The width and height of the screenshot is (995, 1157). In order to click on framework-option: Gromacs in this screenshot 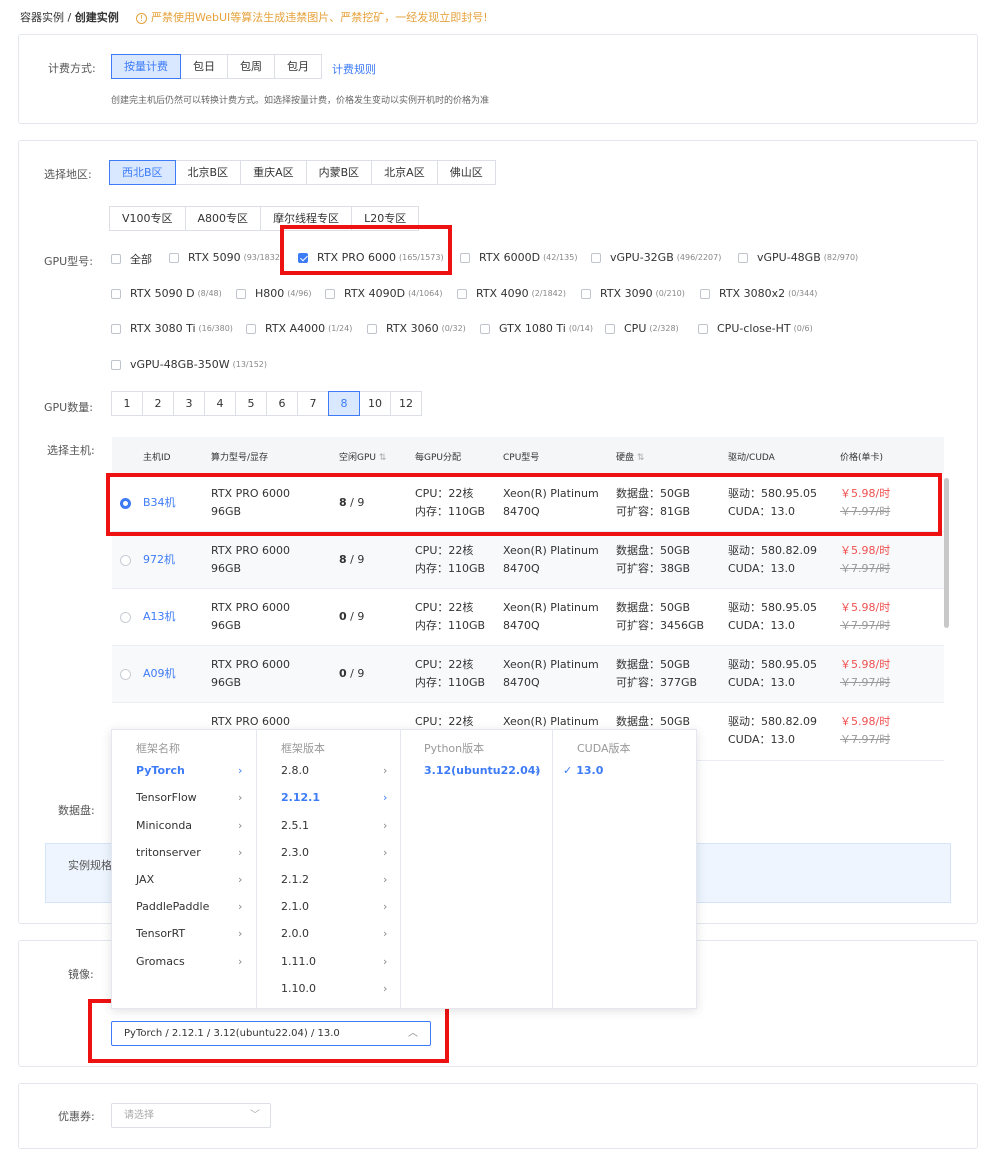, I will do `click(160, 964)`.